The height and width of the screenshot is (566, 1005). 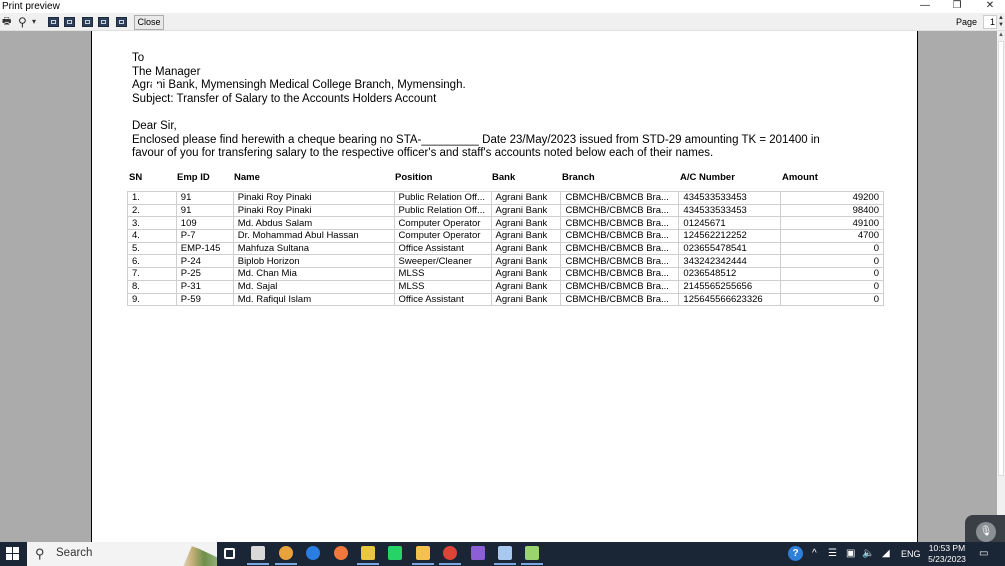 What do you see at coordinates (149, 22) in the screenshot?
I see `close-button: Close` at bounding box center [149, 22].